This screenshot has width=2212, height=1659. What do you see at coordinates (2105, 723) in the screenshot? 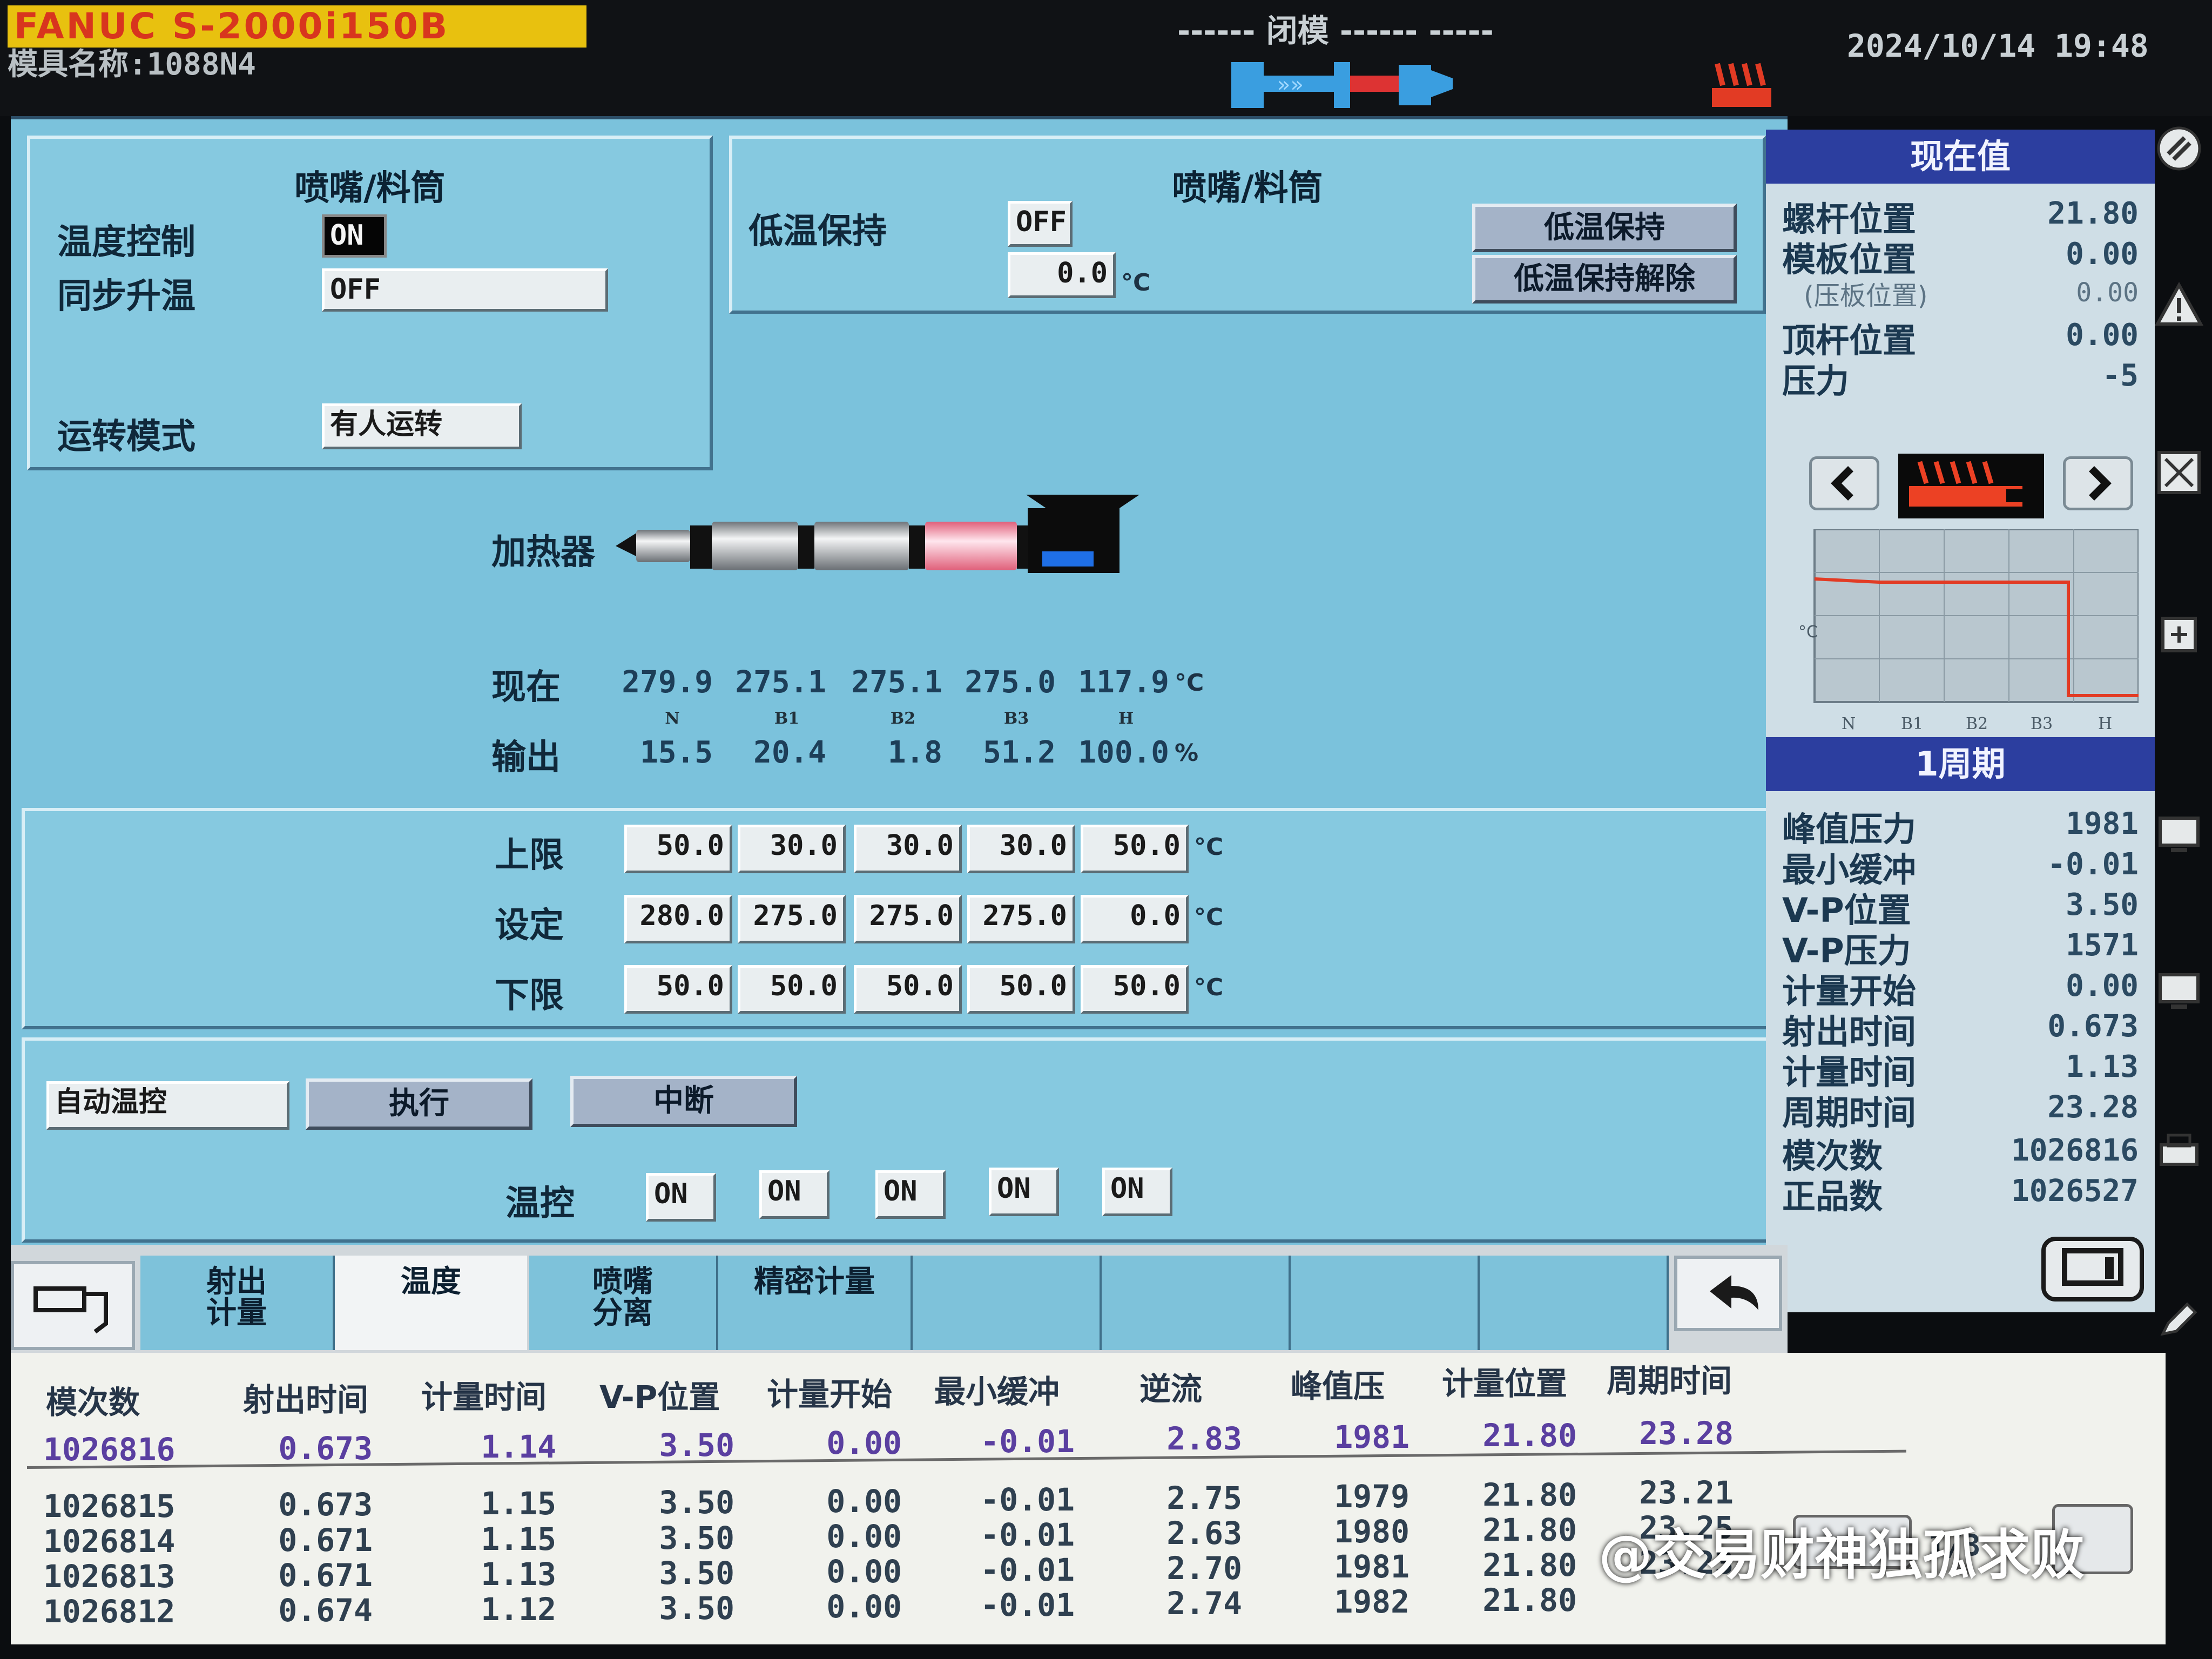
I see `graph-zone-label: H` at bounding box center [2105, 723].